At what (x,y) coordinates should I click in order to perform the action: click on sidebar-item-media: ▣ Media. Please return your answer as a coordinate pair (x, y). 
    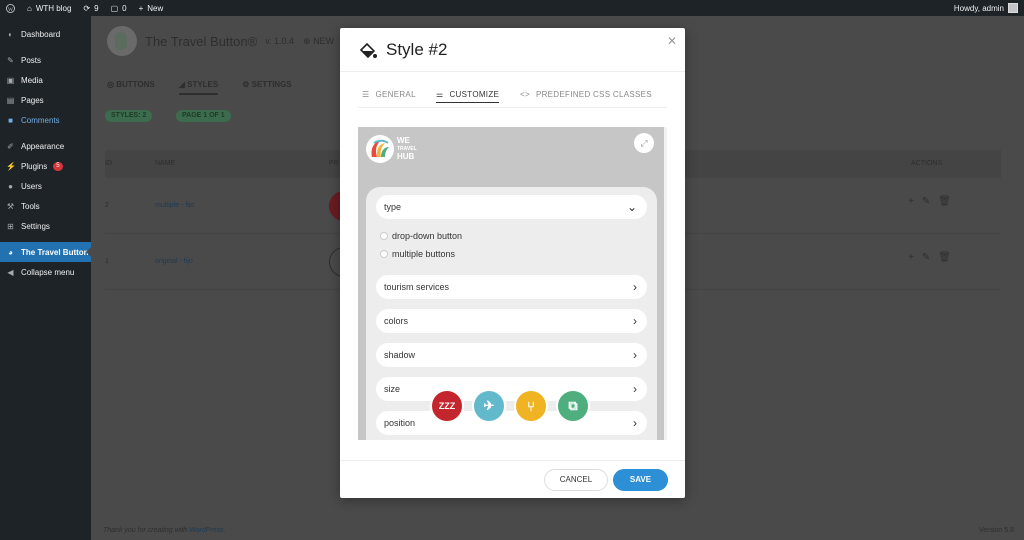
    Looking at the image, I should click on (45, 80).